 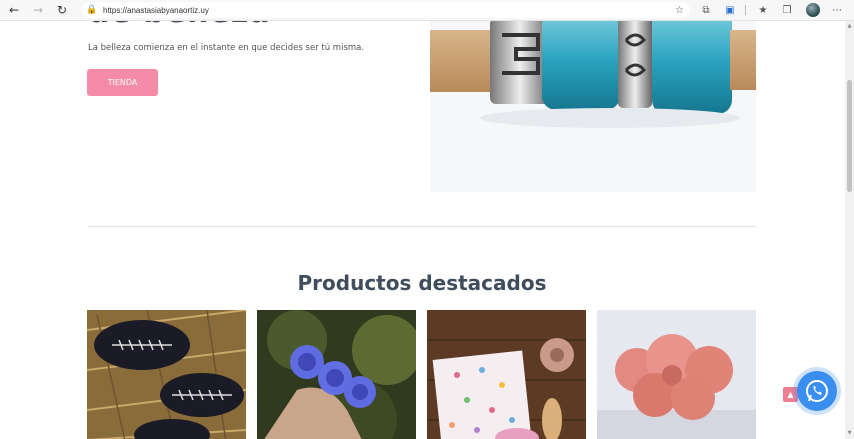 I want to click on forward-icon: →, so click(x=38, y=10).